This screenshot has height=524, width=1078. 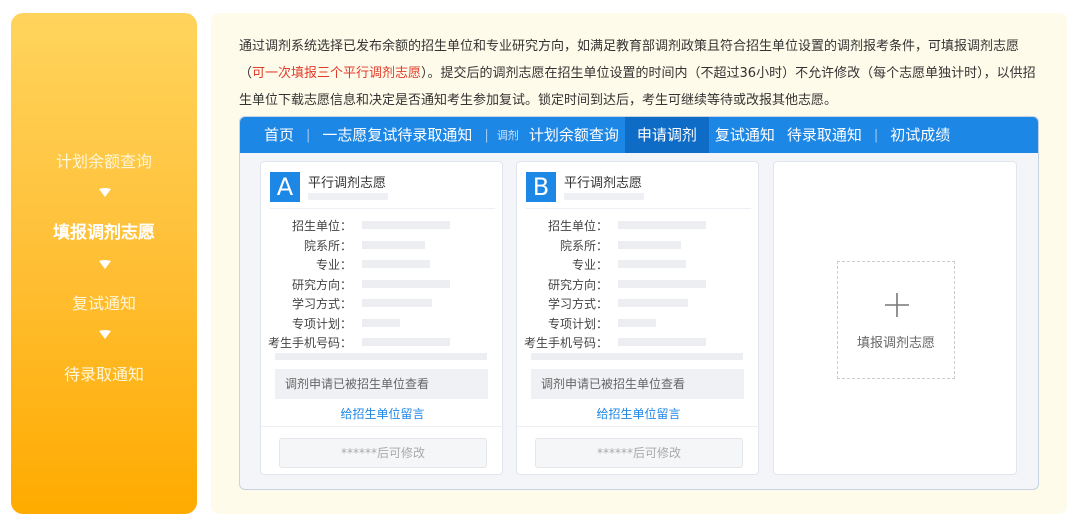 What do you see at coordinates (103, 303) in the screenshot?
I see `step-retest-notice: 复试通知` at bounding box center [103, 303].